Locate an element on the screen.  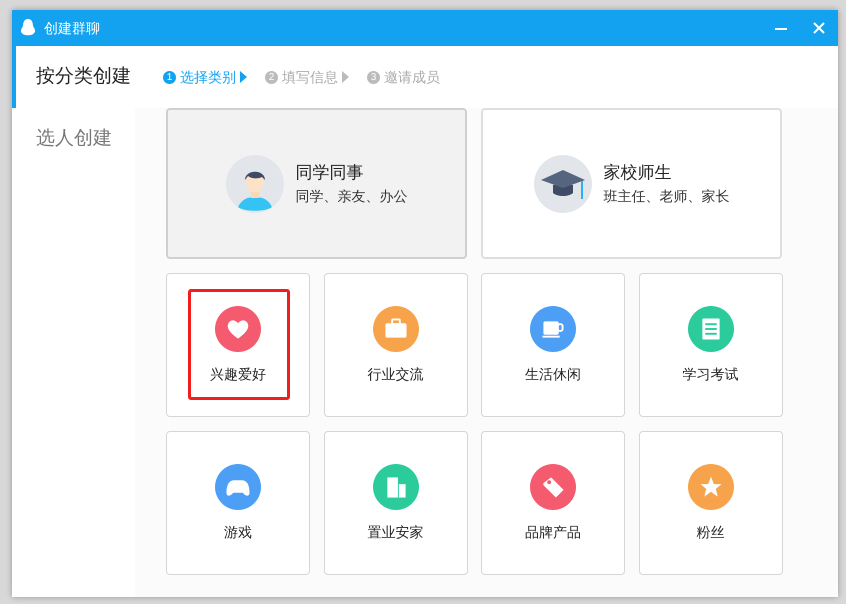
card-title: 同学同事 is located at coordinates (330, 173).